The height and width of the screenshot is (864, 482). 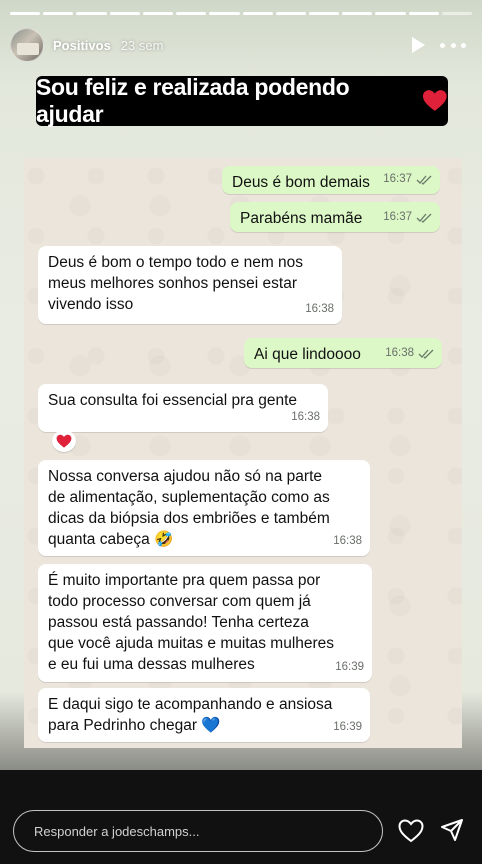 What do you see at coordinates (27, 45) in the screenshot?
I see `avatar` at bounding box center [27, 45].